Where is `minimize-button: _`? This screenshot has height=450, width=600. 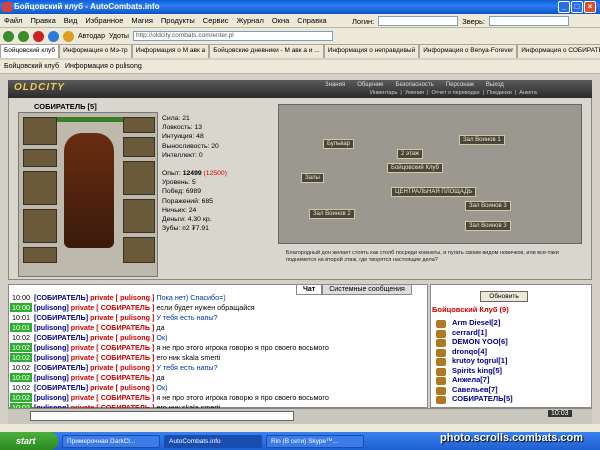
minimize-button: _ is located at coordinates (564, 7).